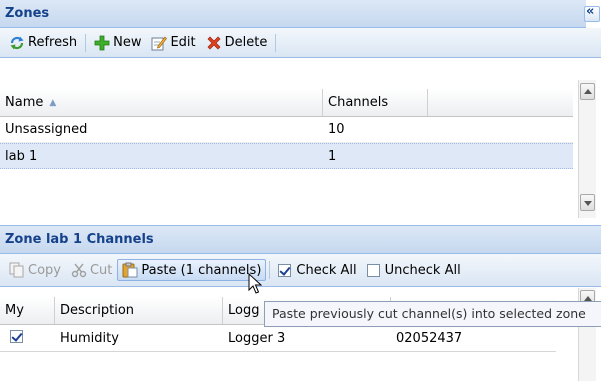  Describe the element at coordinates (257, 338) in the screenshot. I see `channel-logger-cell: Logger 3` at that location.